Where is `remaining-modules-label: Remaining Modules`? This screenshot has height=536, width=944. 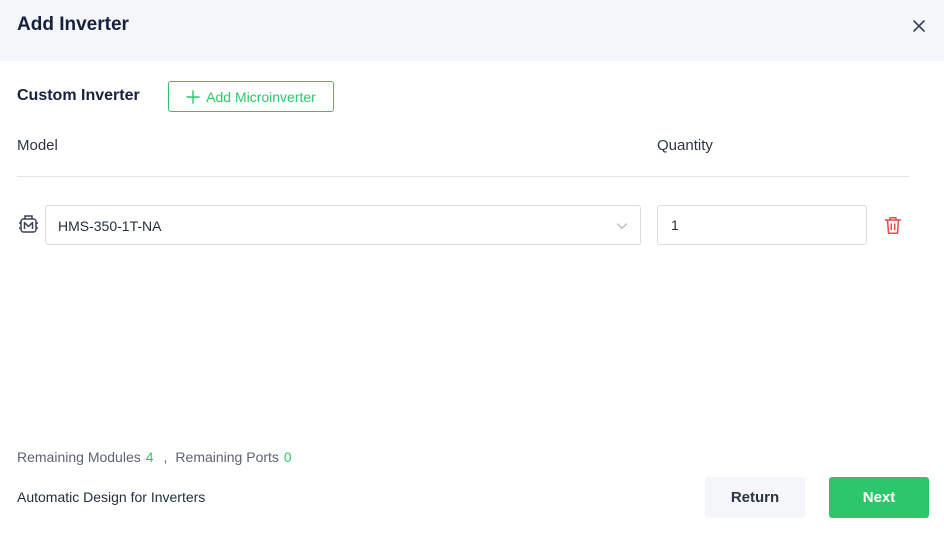 remaining-modules-label: Remaining Modules is located at coordinates (79, 457).